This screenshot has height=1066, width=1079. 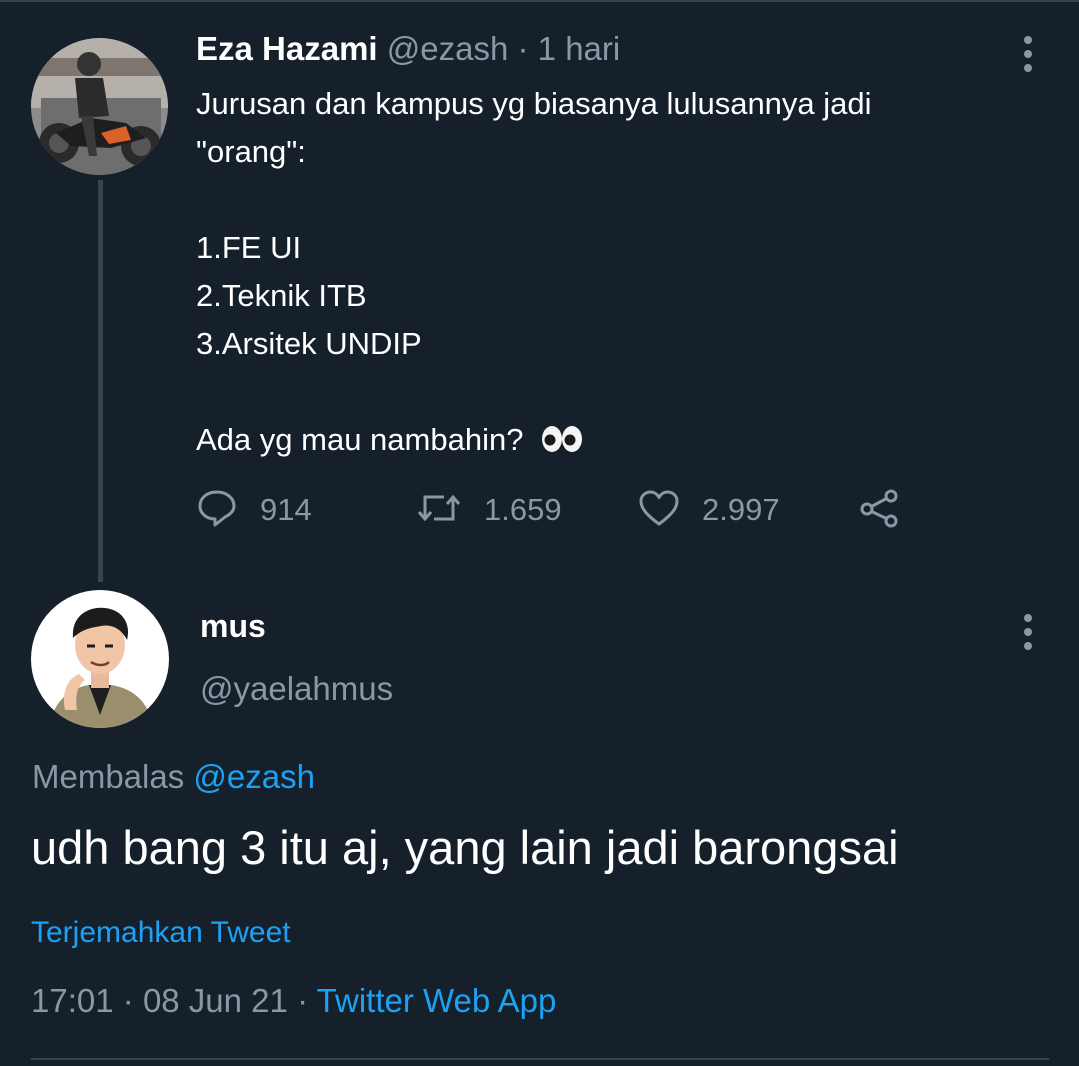 What do you see at coordinates (309, 343) in the screenshot?
I see `tweet-line: 3.Arsitek UNDIP` at bounding box center [309, 343].